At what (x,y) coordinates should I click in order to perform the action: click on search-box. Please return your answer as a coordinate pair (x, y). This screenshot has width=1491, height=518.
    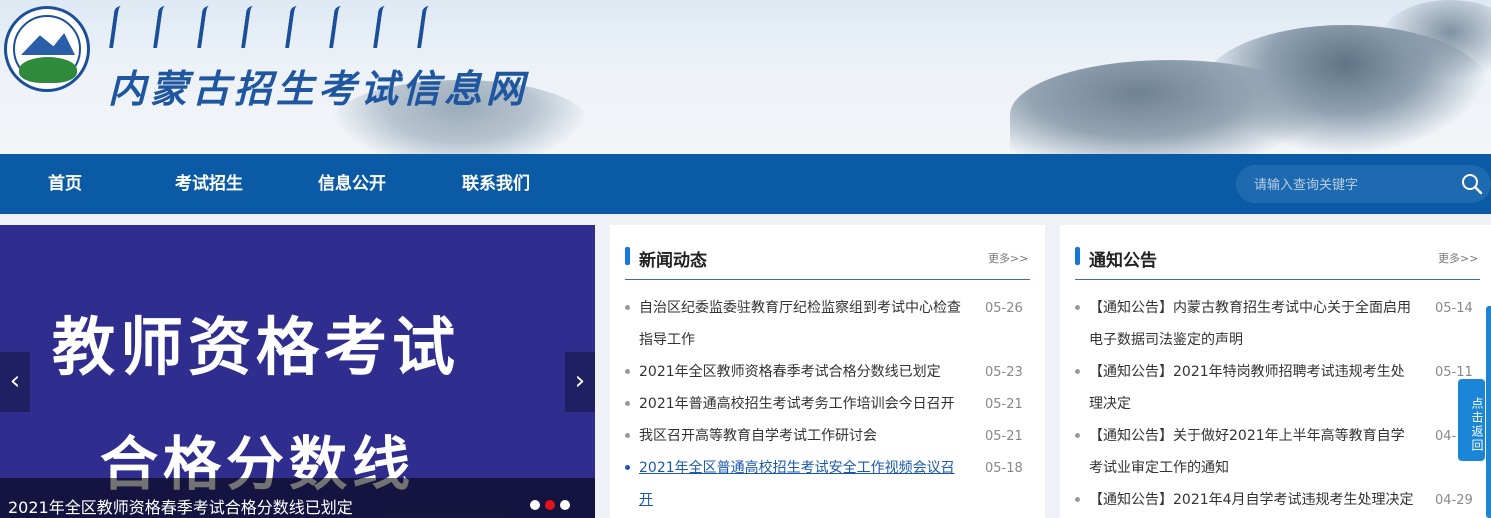
    Looking at the image, I should click on (1363, 184).